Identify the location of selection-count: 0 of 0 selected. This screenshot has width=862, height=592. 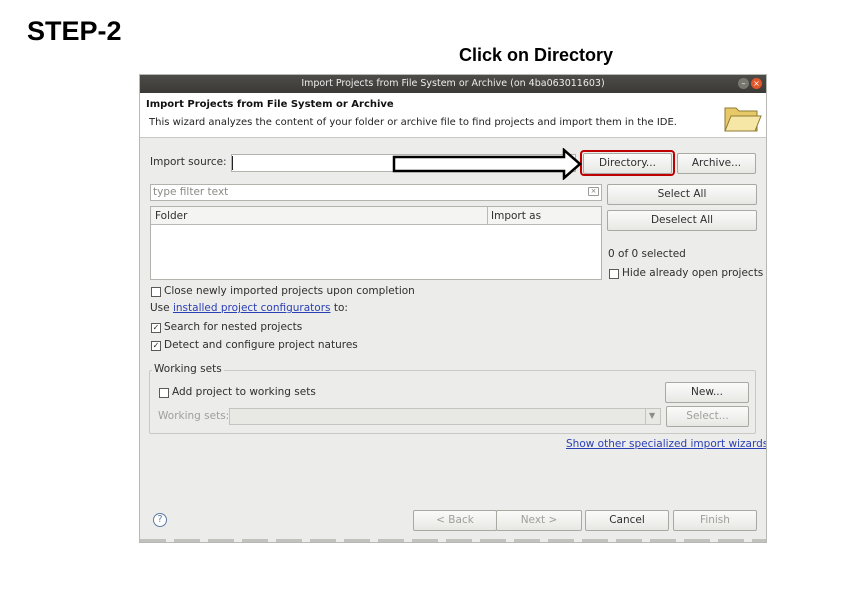
(647, 254).